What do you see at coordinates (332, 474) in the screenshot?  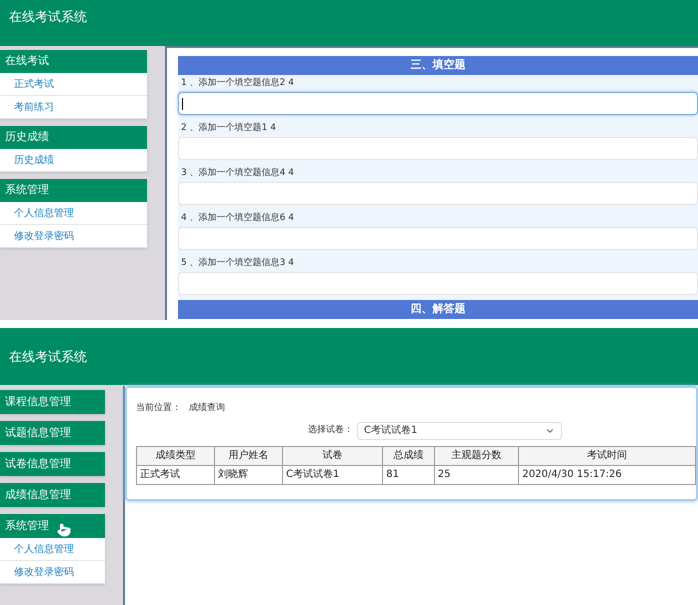 I see `table-cell: C考试试卷1` at bounding box center [332, 474].